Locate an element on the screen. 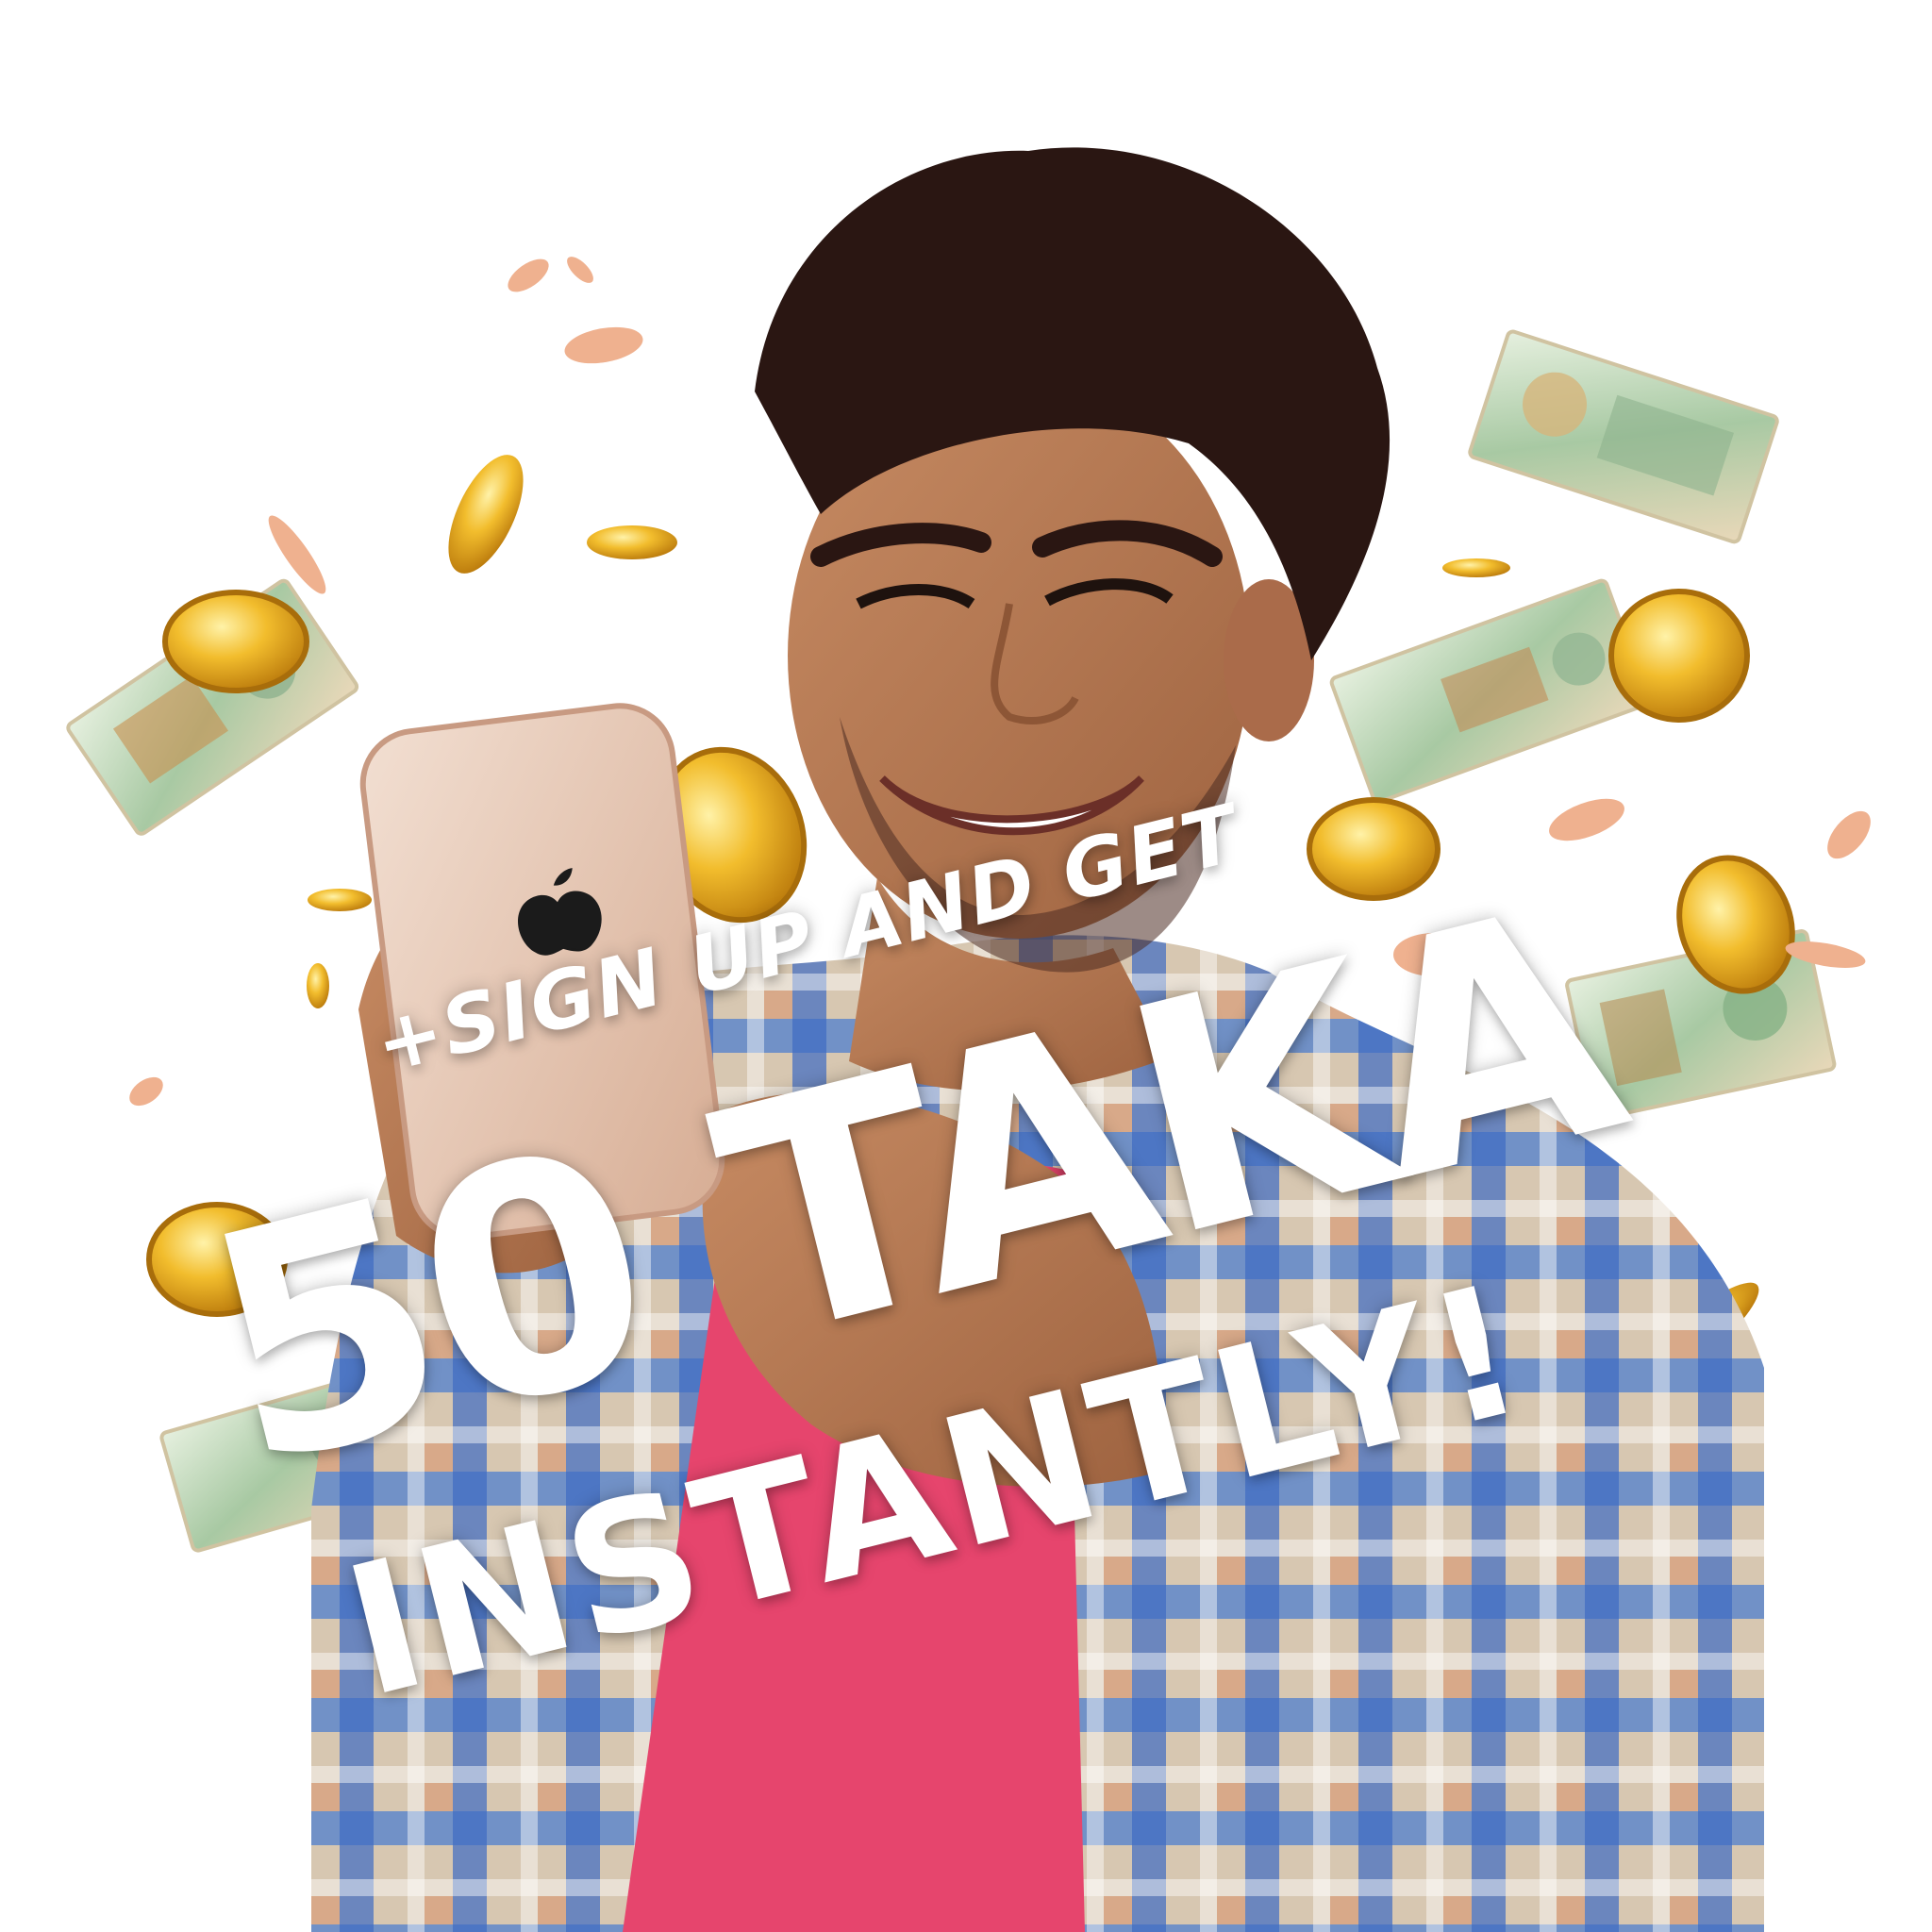  smartphone-graphic is located at coordinates (542, 972).